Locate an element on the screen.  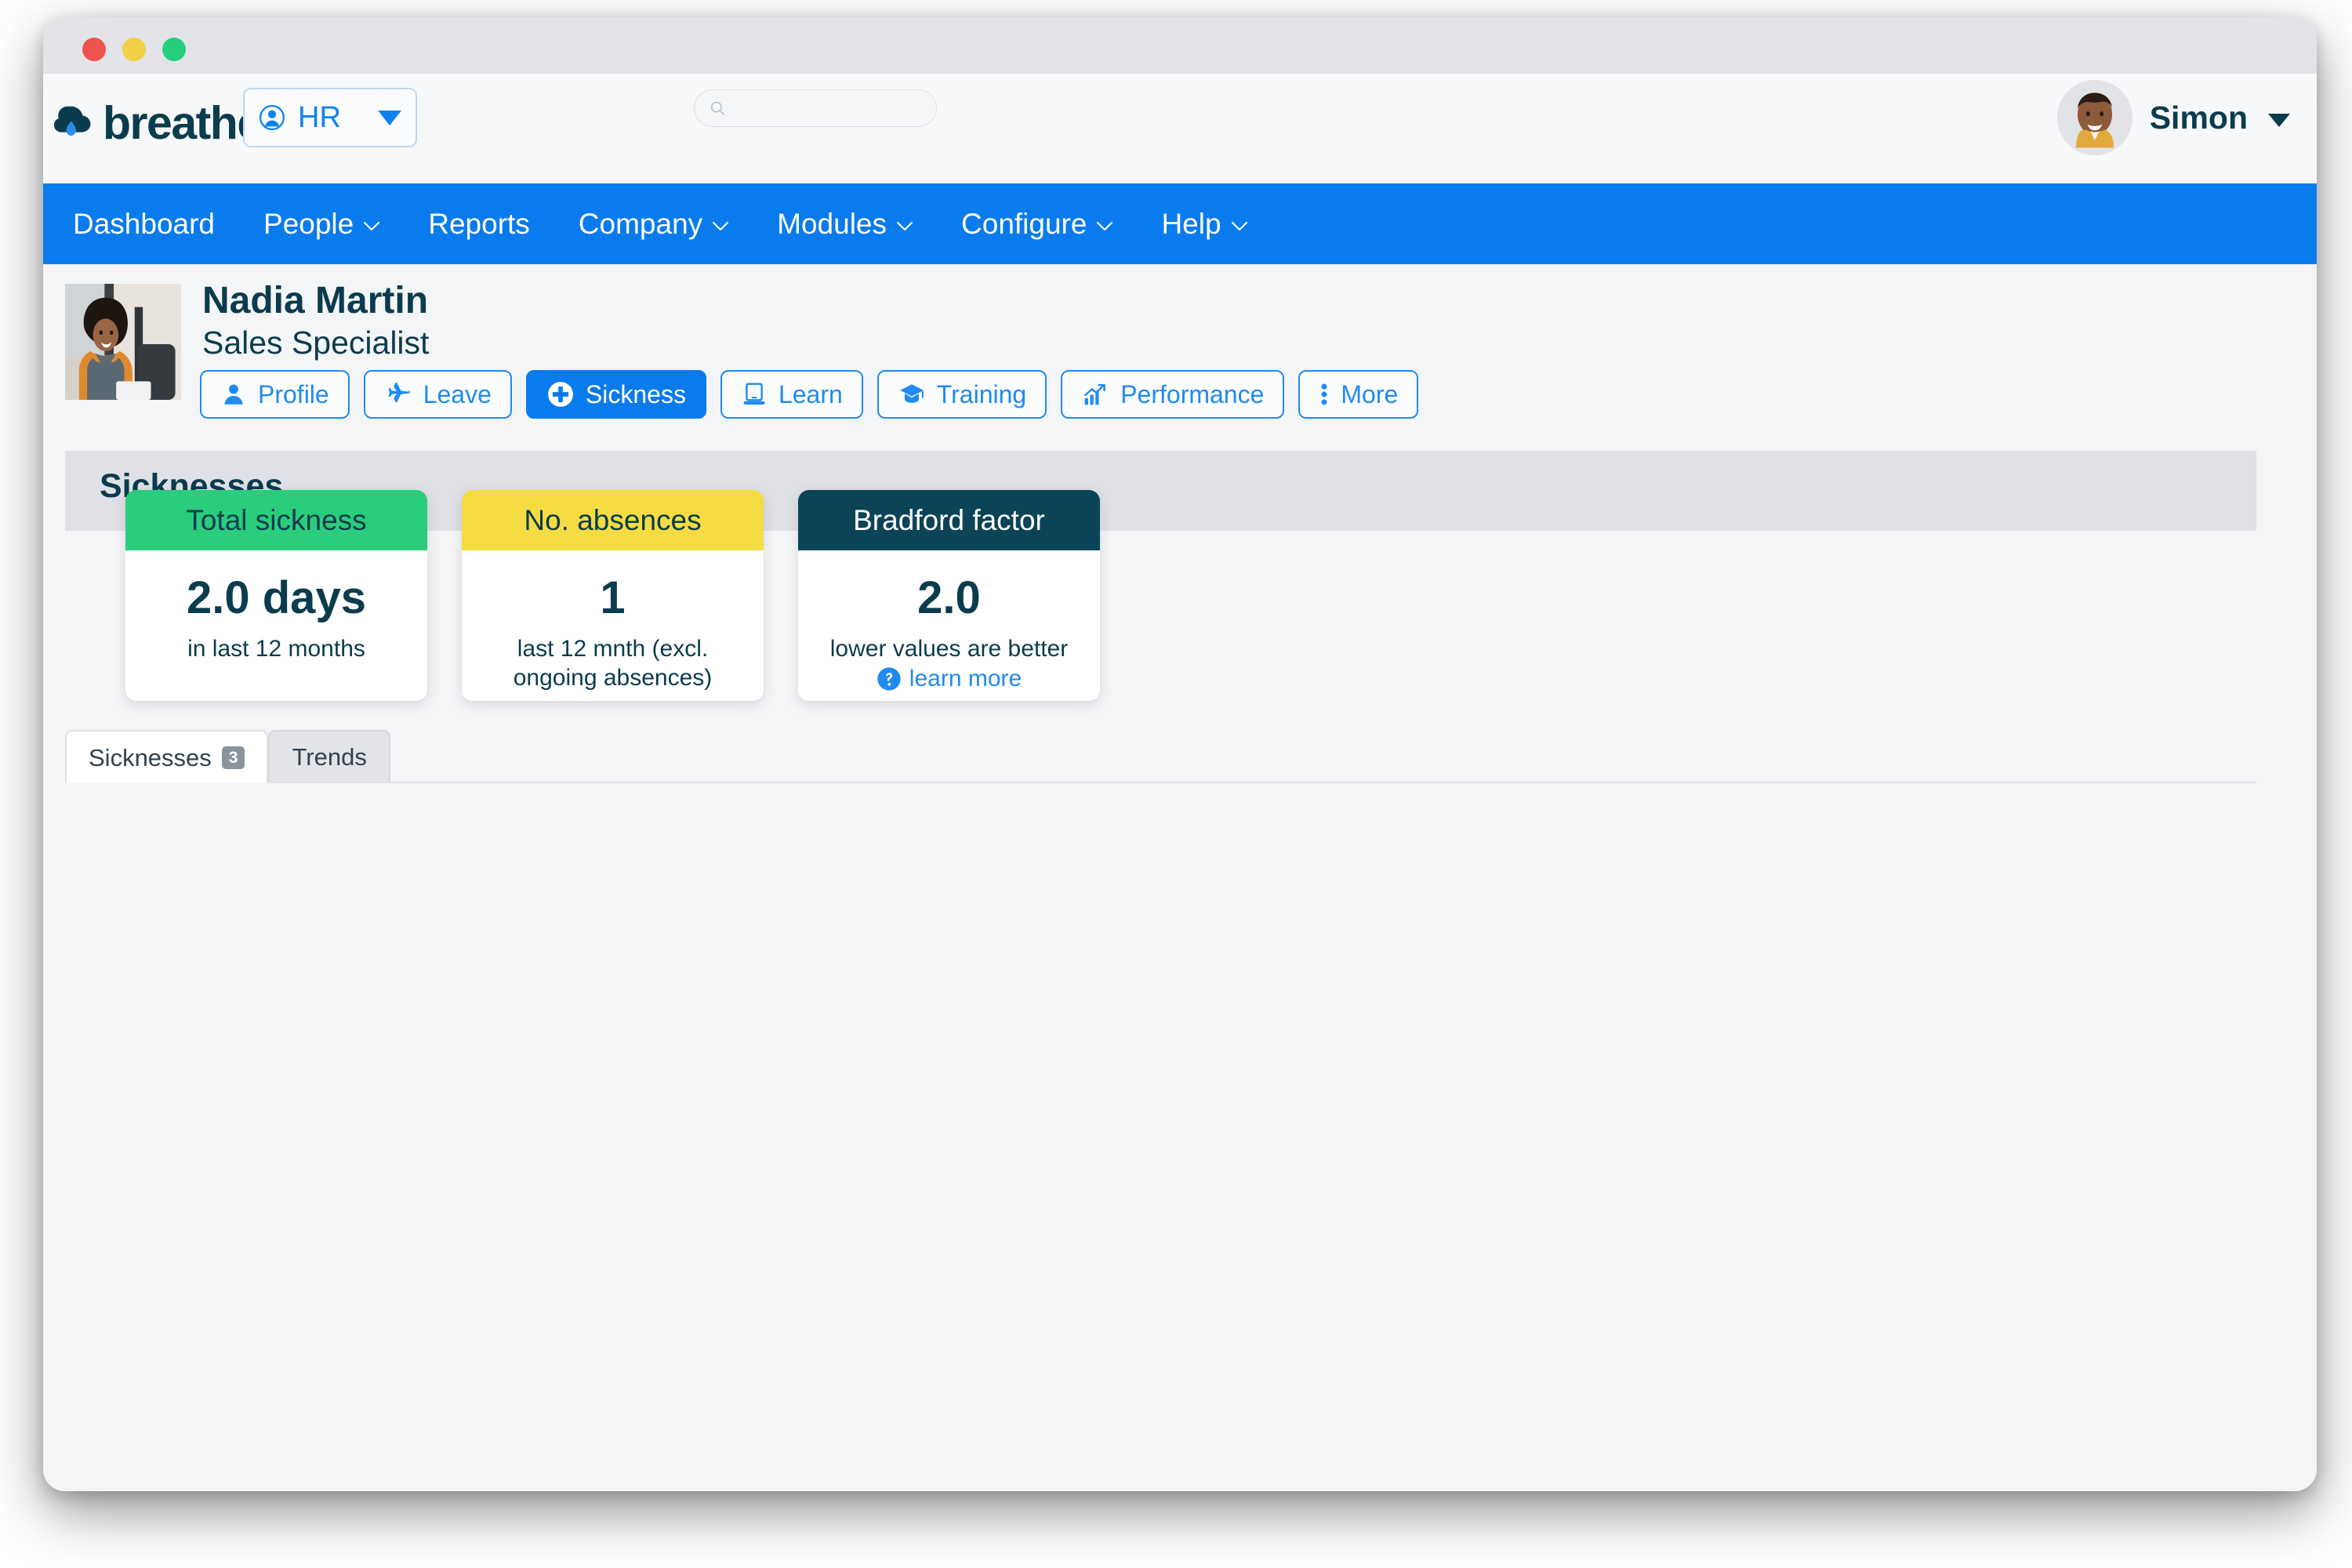
user-menu: Simon is located at coordinates (2173, 117).